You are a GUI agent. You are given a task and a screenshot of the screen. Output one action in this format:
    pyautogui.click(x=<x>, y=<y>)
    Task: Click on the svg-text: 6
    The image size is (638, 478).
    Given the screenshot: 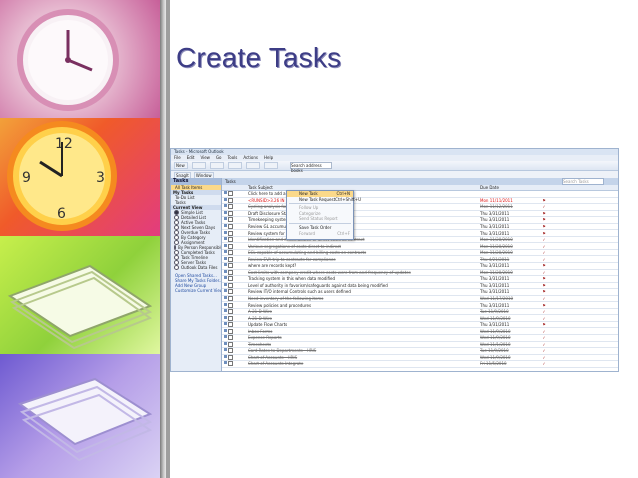 What is the action you would take?
    pyautogui.click(x=61, y=214)
    